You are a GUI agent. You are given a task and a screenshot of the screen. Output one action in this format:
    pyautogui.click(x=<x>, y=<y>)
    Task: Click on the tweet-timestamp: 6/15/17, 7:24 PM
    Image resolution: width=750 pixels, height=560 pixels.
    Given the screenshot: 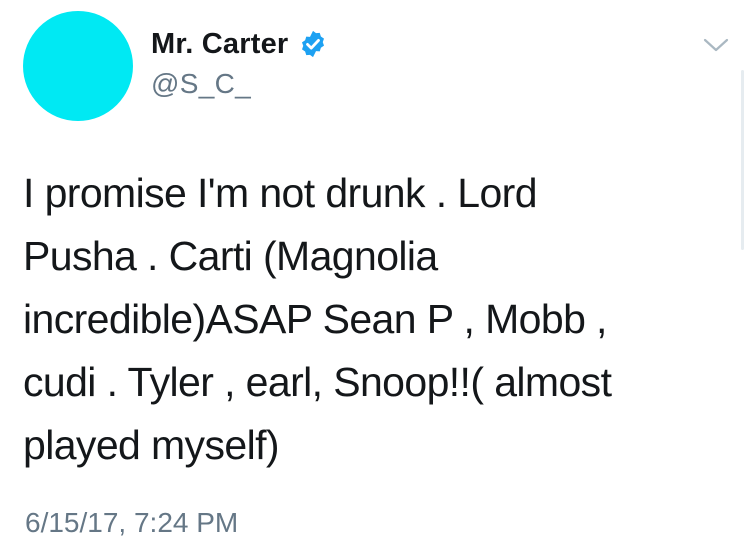 What is the action you would take?
    pyautogui.click(x=131, y=523)
    